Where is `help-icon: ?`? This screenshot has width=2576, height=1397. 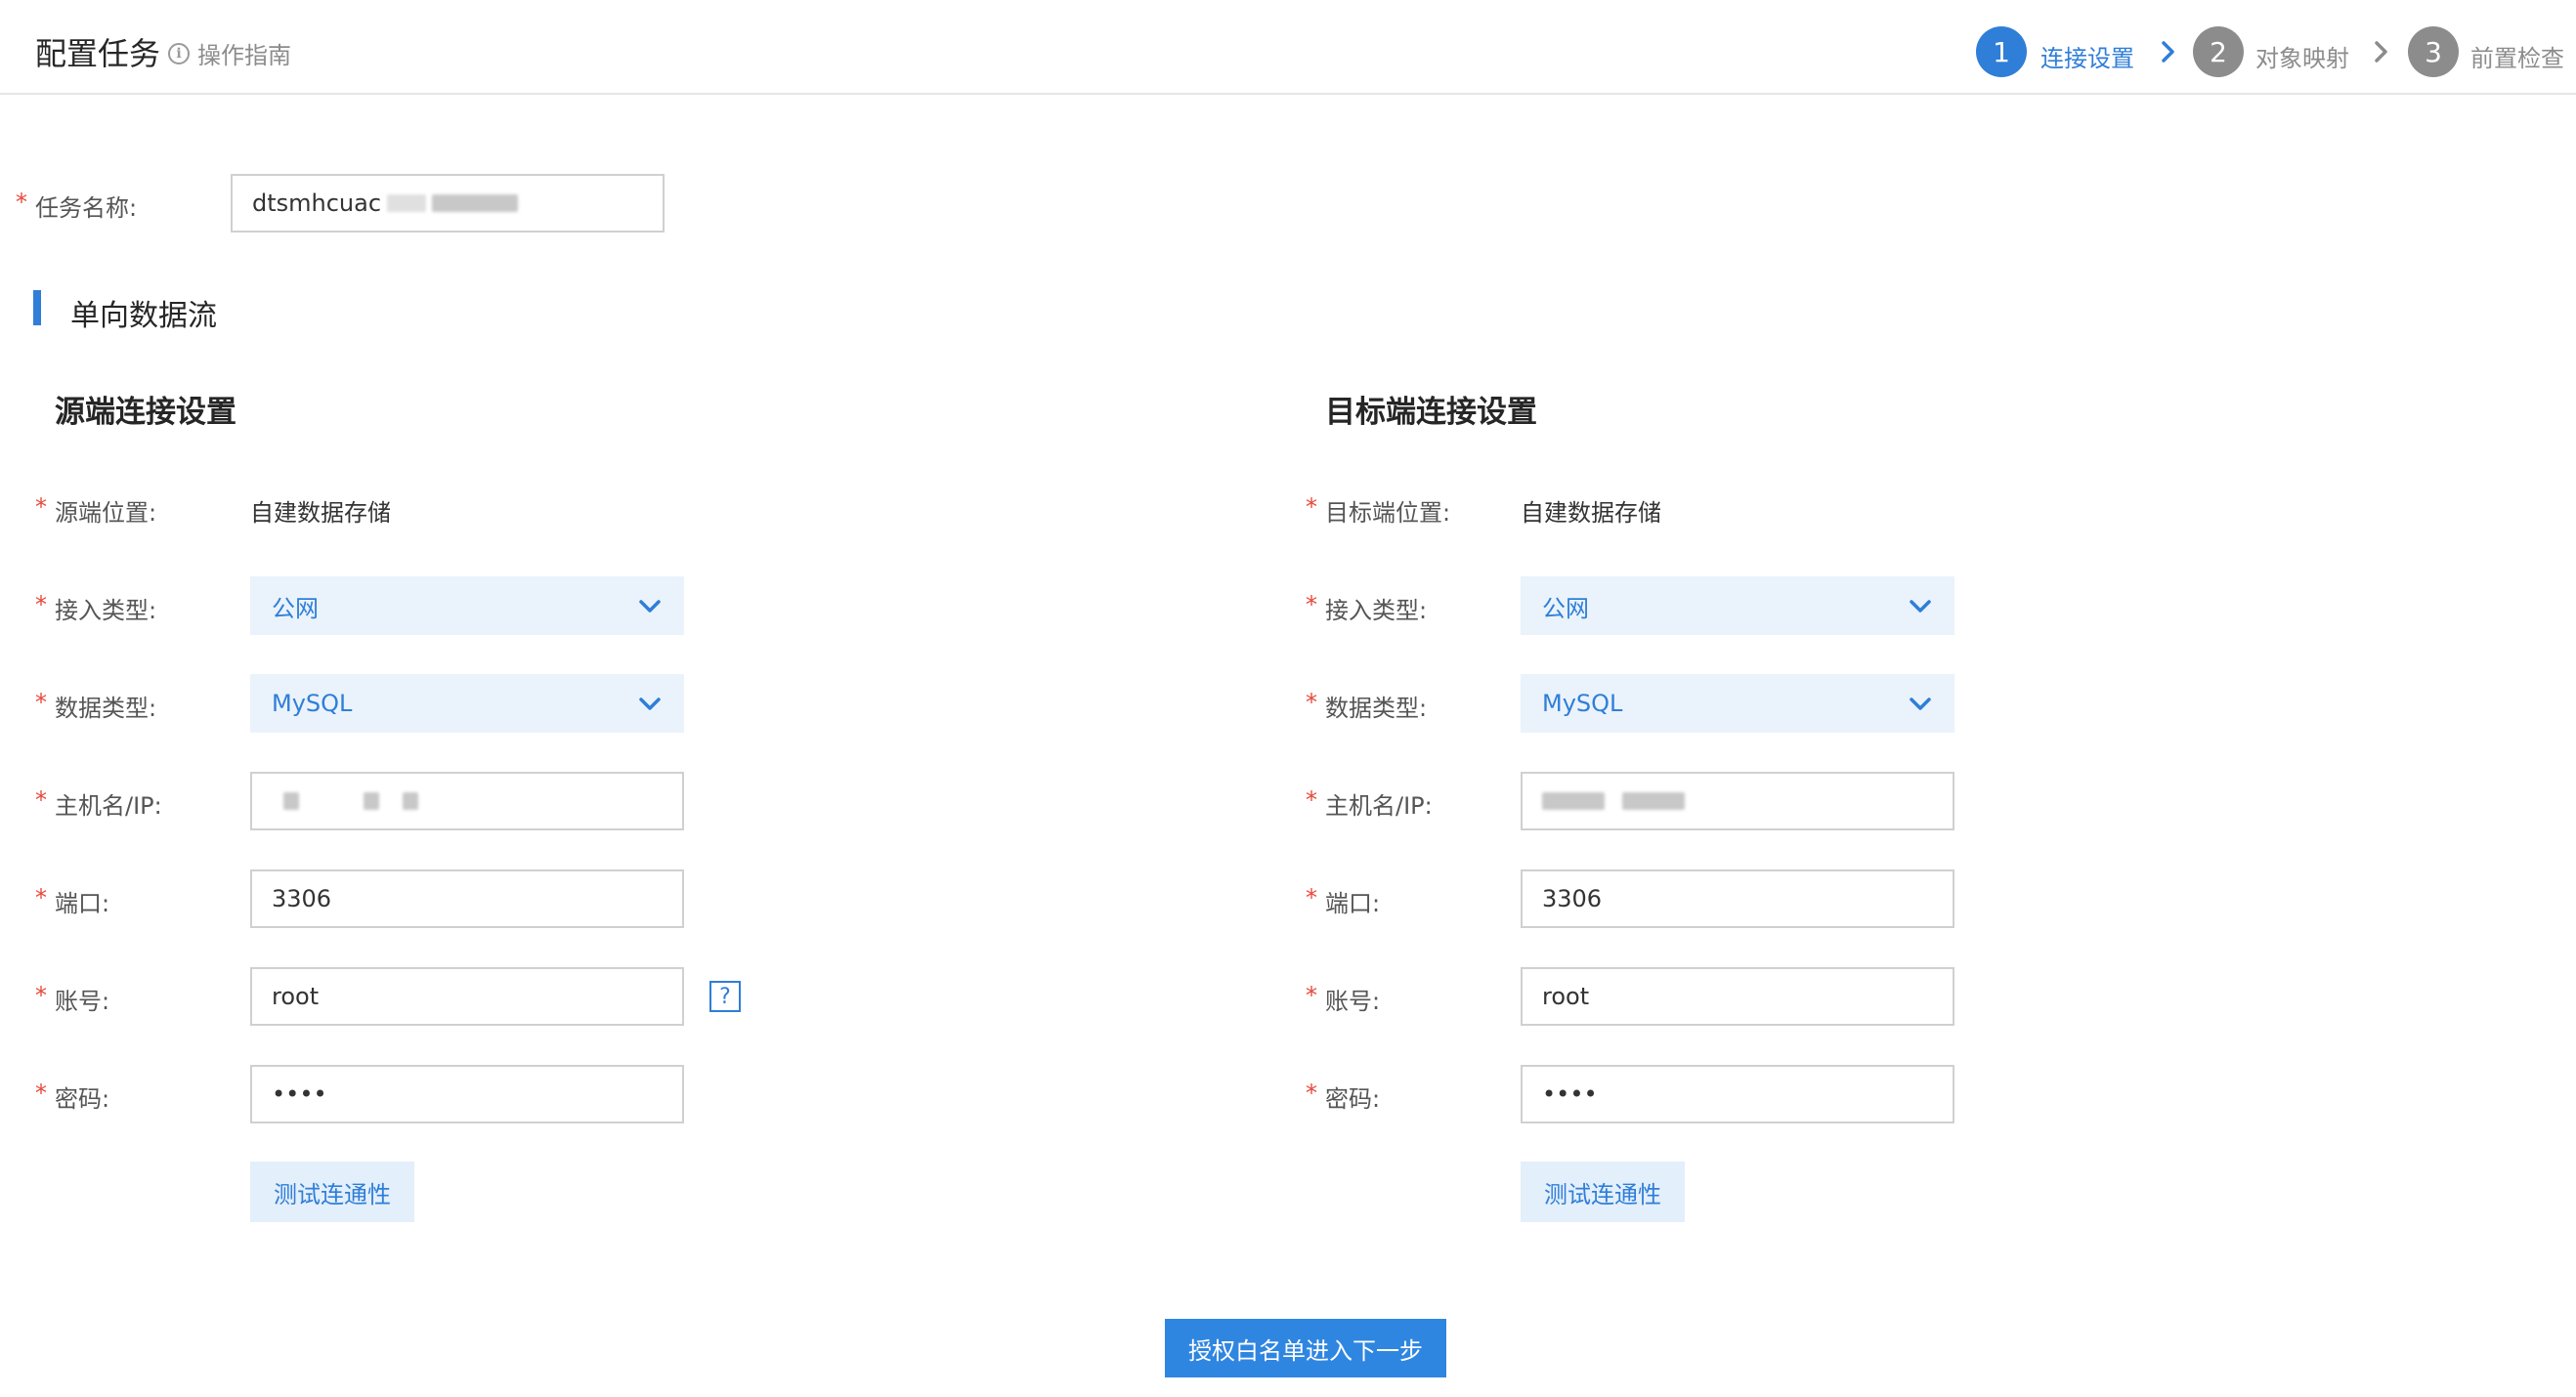 help-icon: ? is located at coordinates (725, 996).